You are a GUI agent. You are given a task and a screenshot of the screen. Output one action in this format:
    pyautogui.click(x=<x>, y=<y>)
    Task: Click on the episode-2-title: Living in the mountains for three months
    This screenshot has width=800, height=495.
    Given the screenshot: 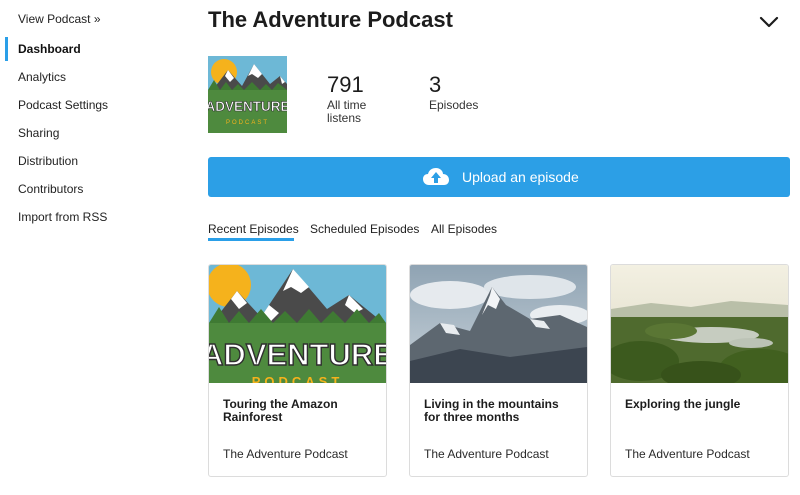 What is the action you would take?
    pyautogui.click(x=491, y=410)
    